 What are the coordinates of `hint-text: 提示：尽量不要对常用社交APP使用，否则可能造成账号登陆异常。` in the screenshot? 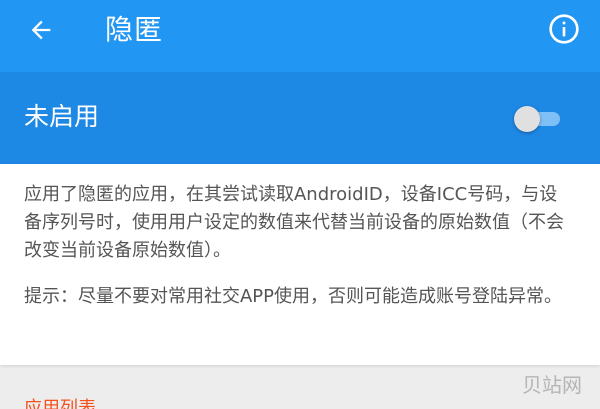 It's located at (293, 296).